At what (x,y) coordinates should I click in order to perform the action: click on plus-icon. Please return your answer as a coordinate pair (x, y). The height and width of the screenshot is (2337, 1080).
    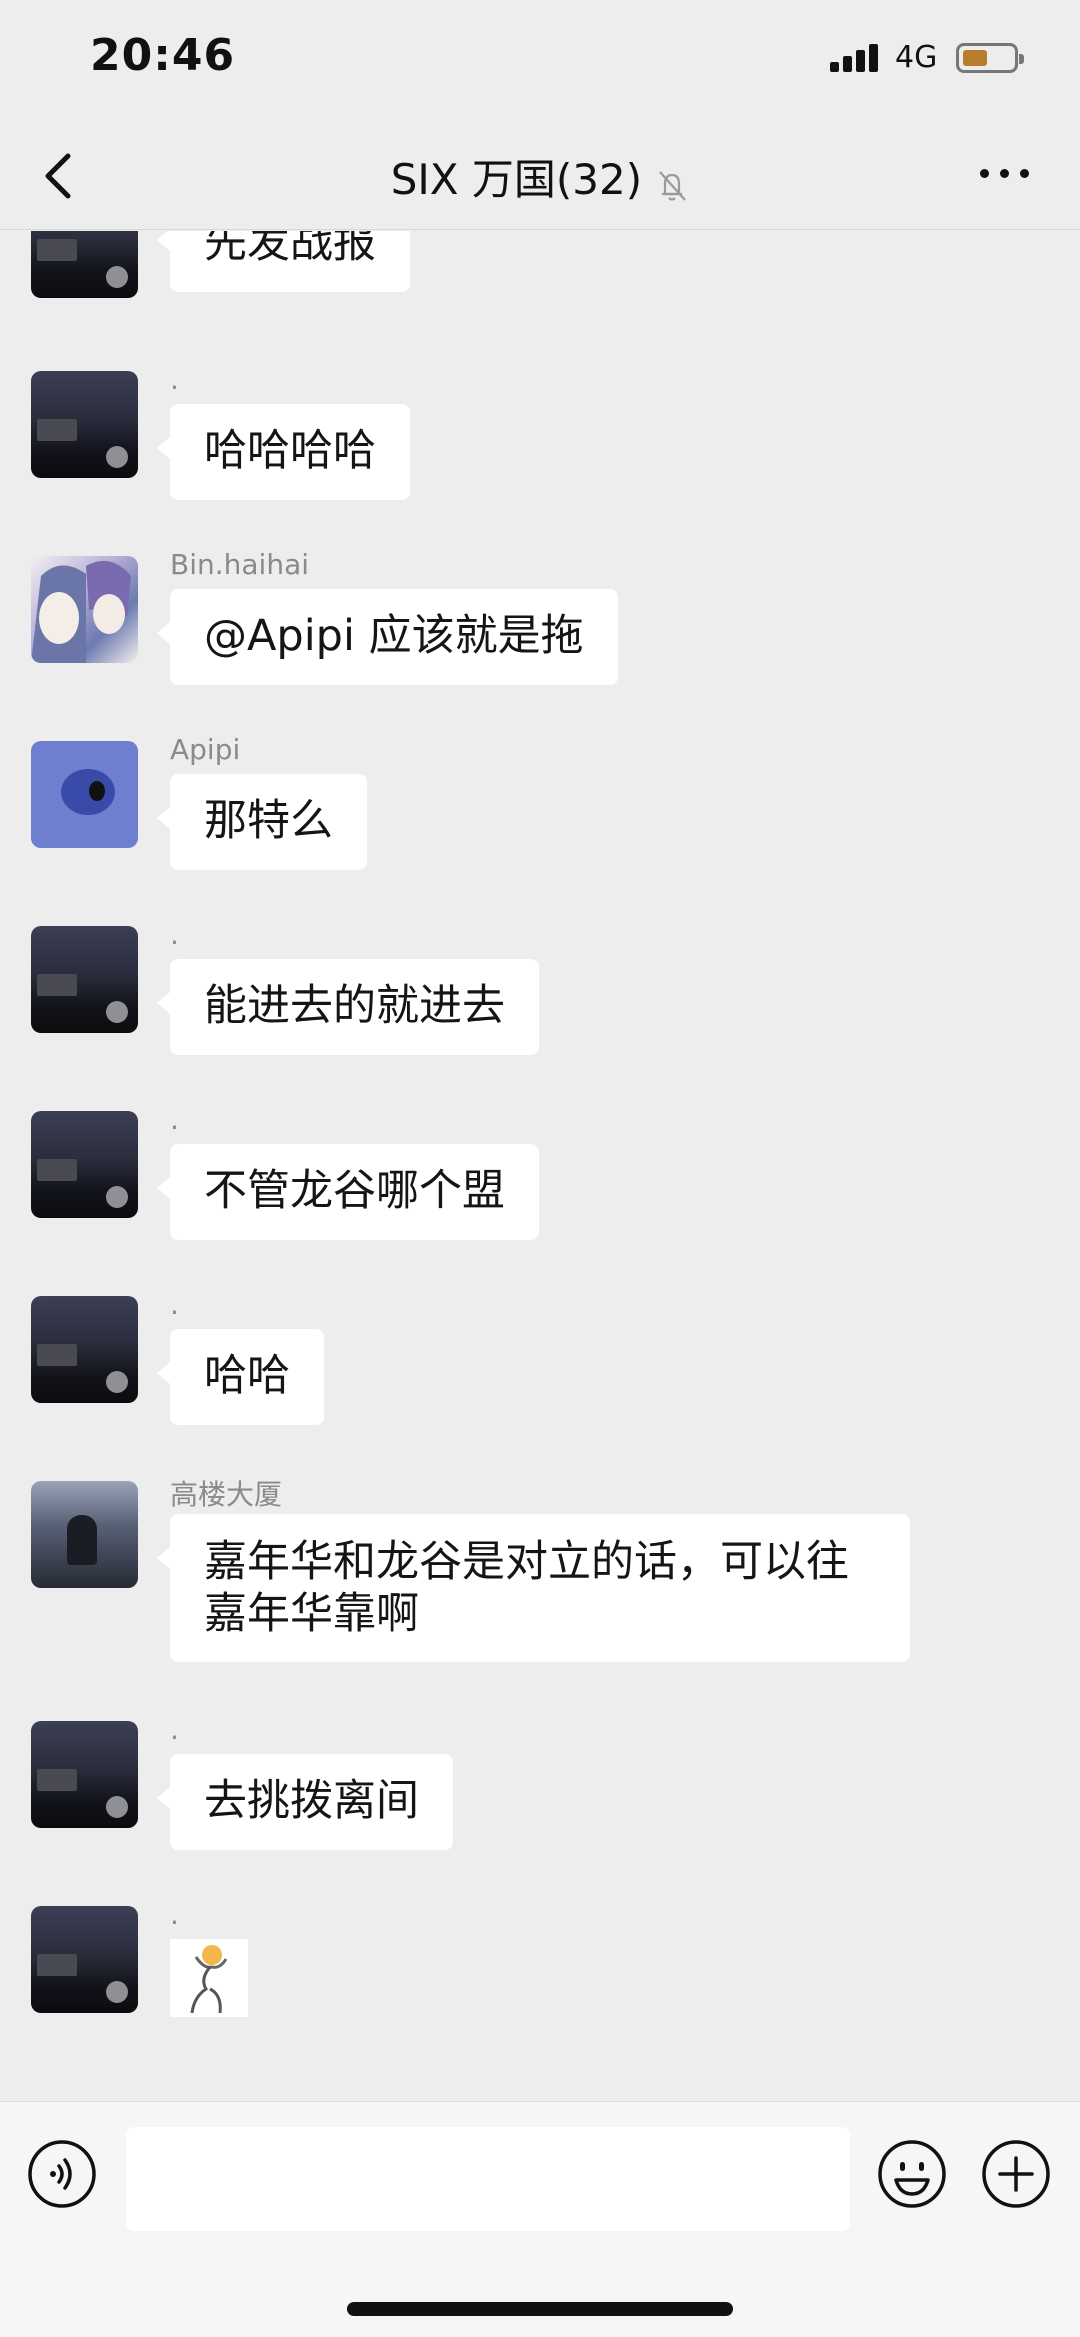
    Looking at the image, I should click on (1016, 2174).